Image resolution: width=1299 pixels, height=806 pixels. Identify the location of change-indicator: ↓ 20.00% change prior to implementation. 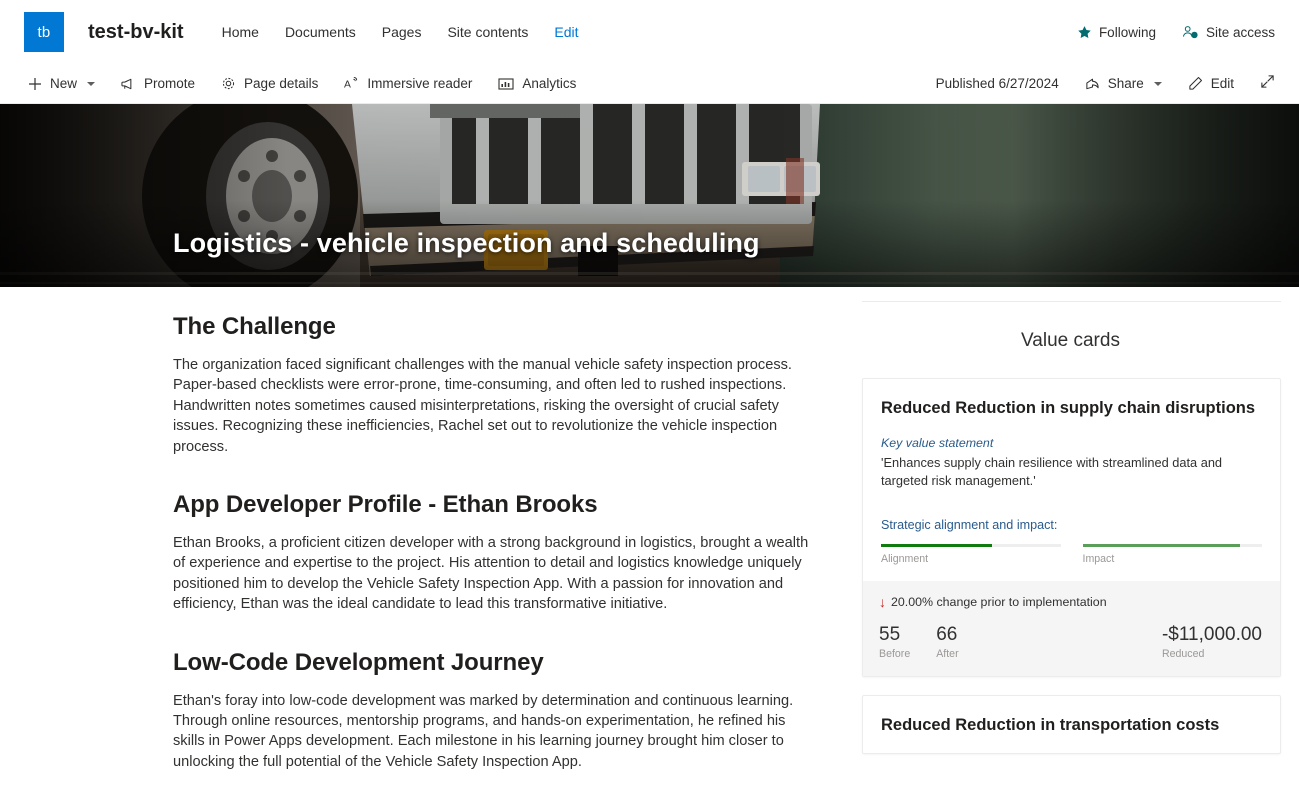
(1071, 602).